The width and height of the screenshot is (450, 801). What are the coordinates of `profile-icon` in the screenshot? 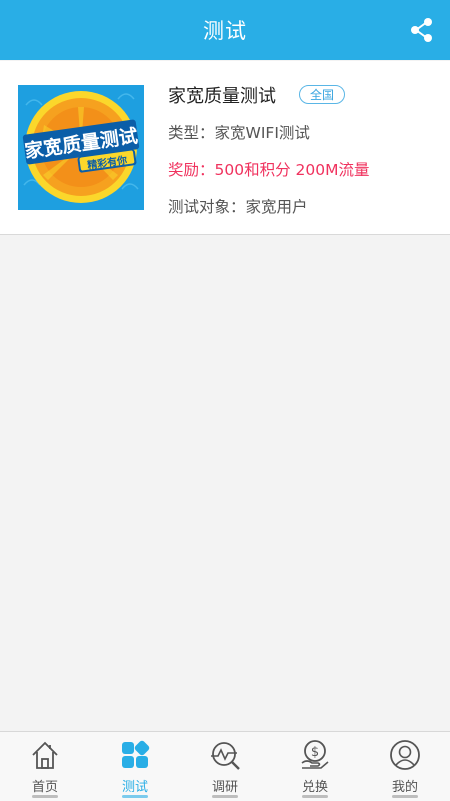 It's located at (405, 755).